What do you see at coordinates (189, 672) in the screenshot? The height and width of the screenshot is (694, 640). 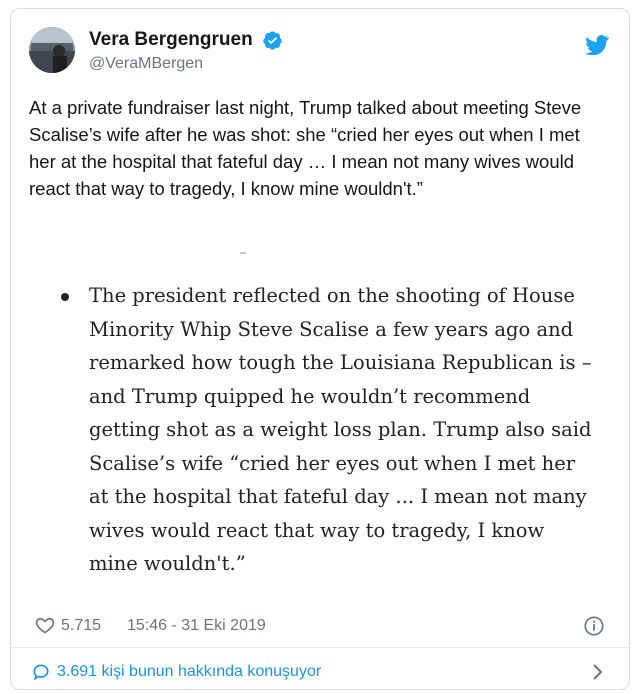 I see `conversation-text: 3.691 kişi bunun hakkında konuşuyor` at bounding box center [189, 672].